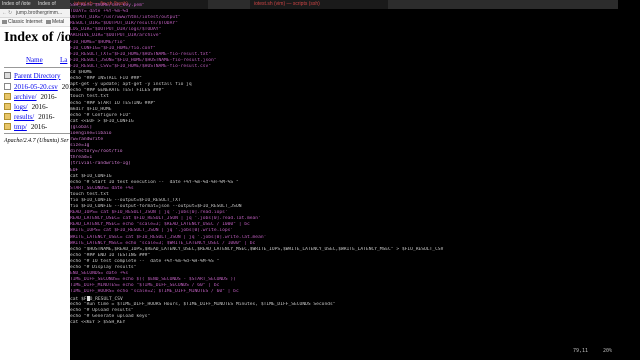  What do you see at coordinates (580, 351) in the screenshot?
I see `cursor-position: 79,11` at bounding box center [580, 351].